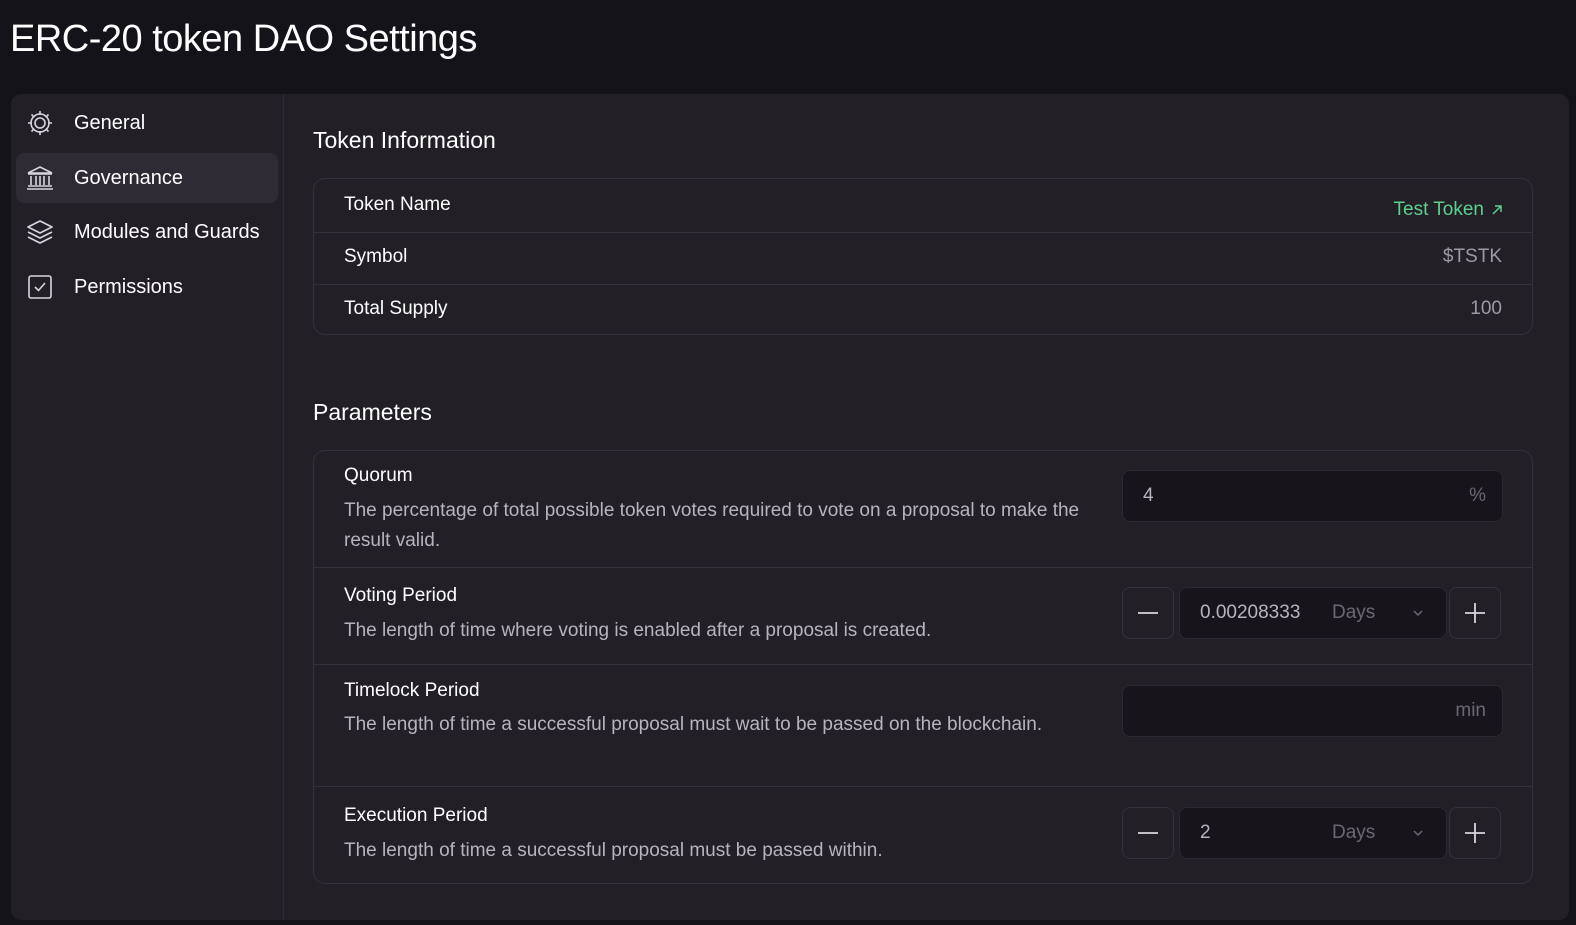  What do you see at coordinates (1148, 495) in the screenshot?
I see `quorum-value: 4` at bounding box center [1148, 495].